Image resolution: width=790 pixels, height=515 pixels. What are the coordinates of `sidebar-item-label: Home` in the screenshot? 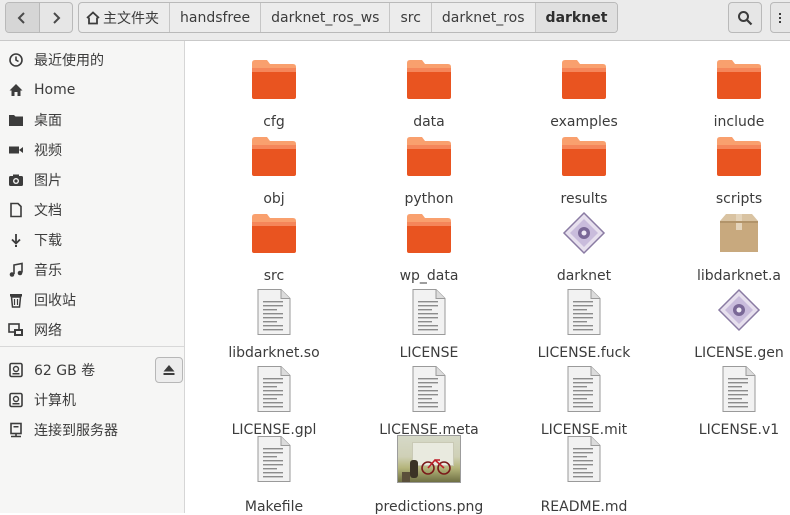 It's located at (55, 90).